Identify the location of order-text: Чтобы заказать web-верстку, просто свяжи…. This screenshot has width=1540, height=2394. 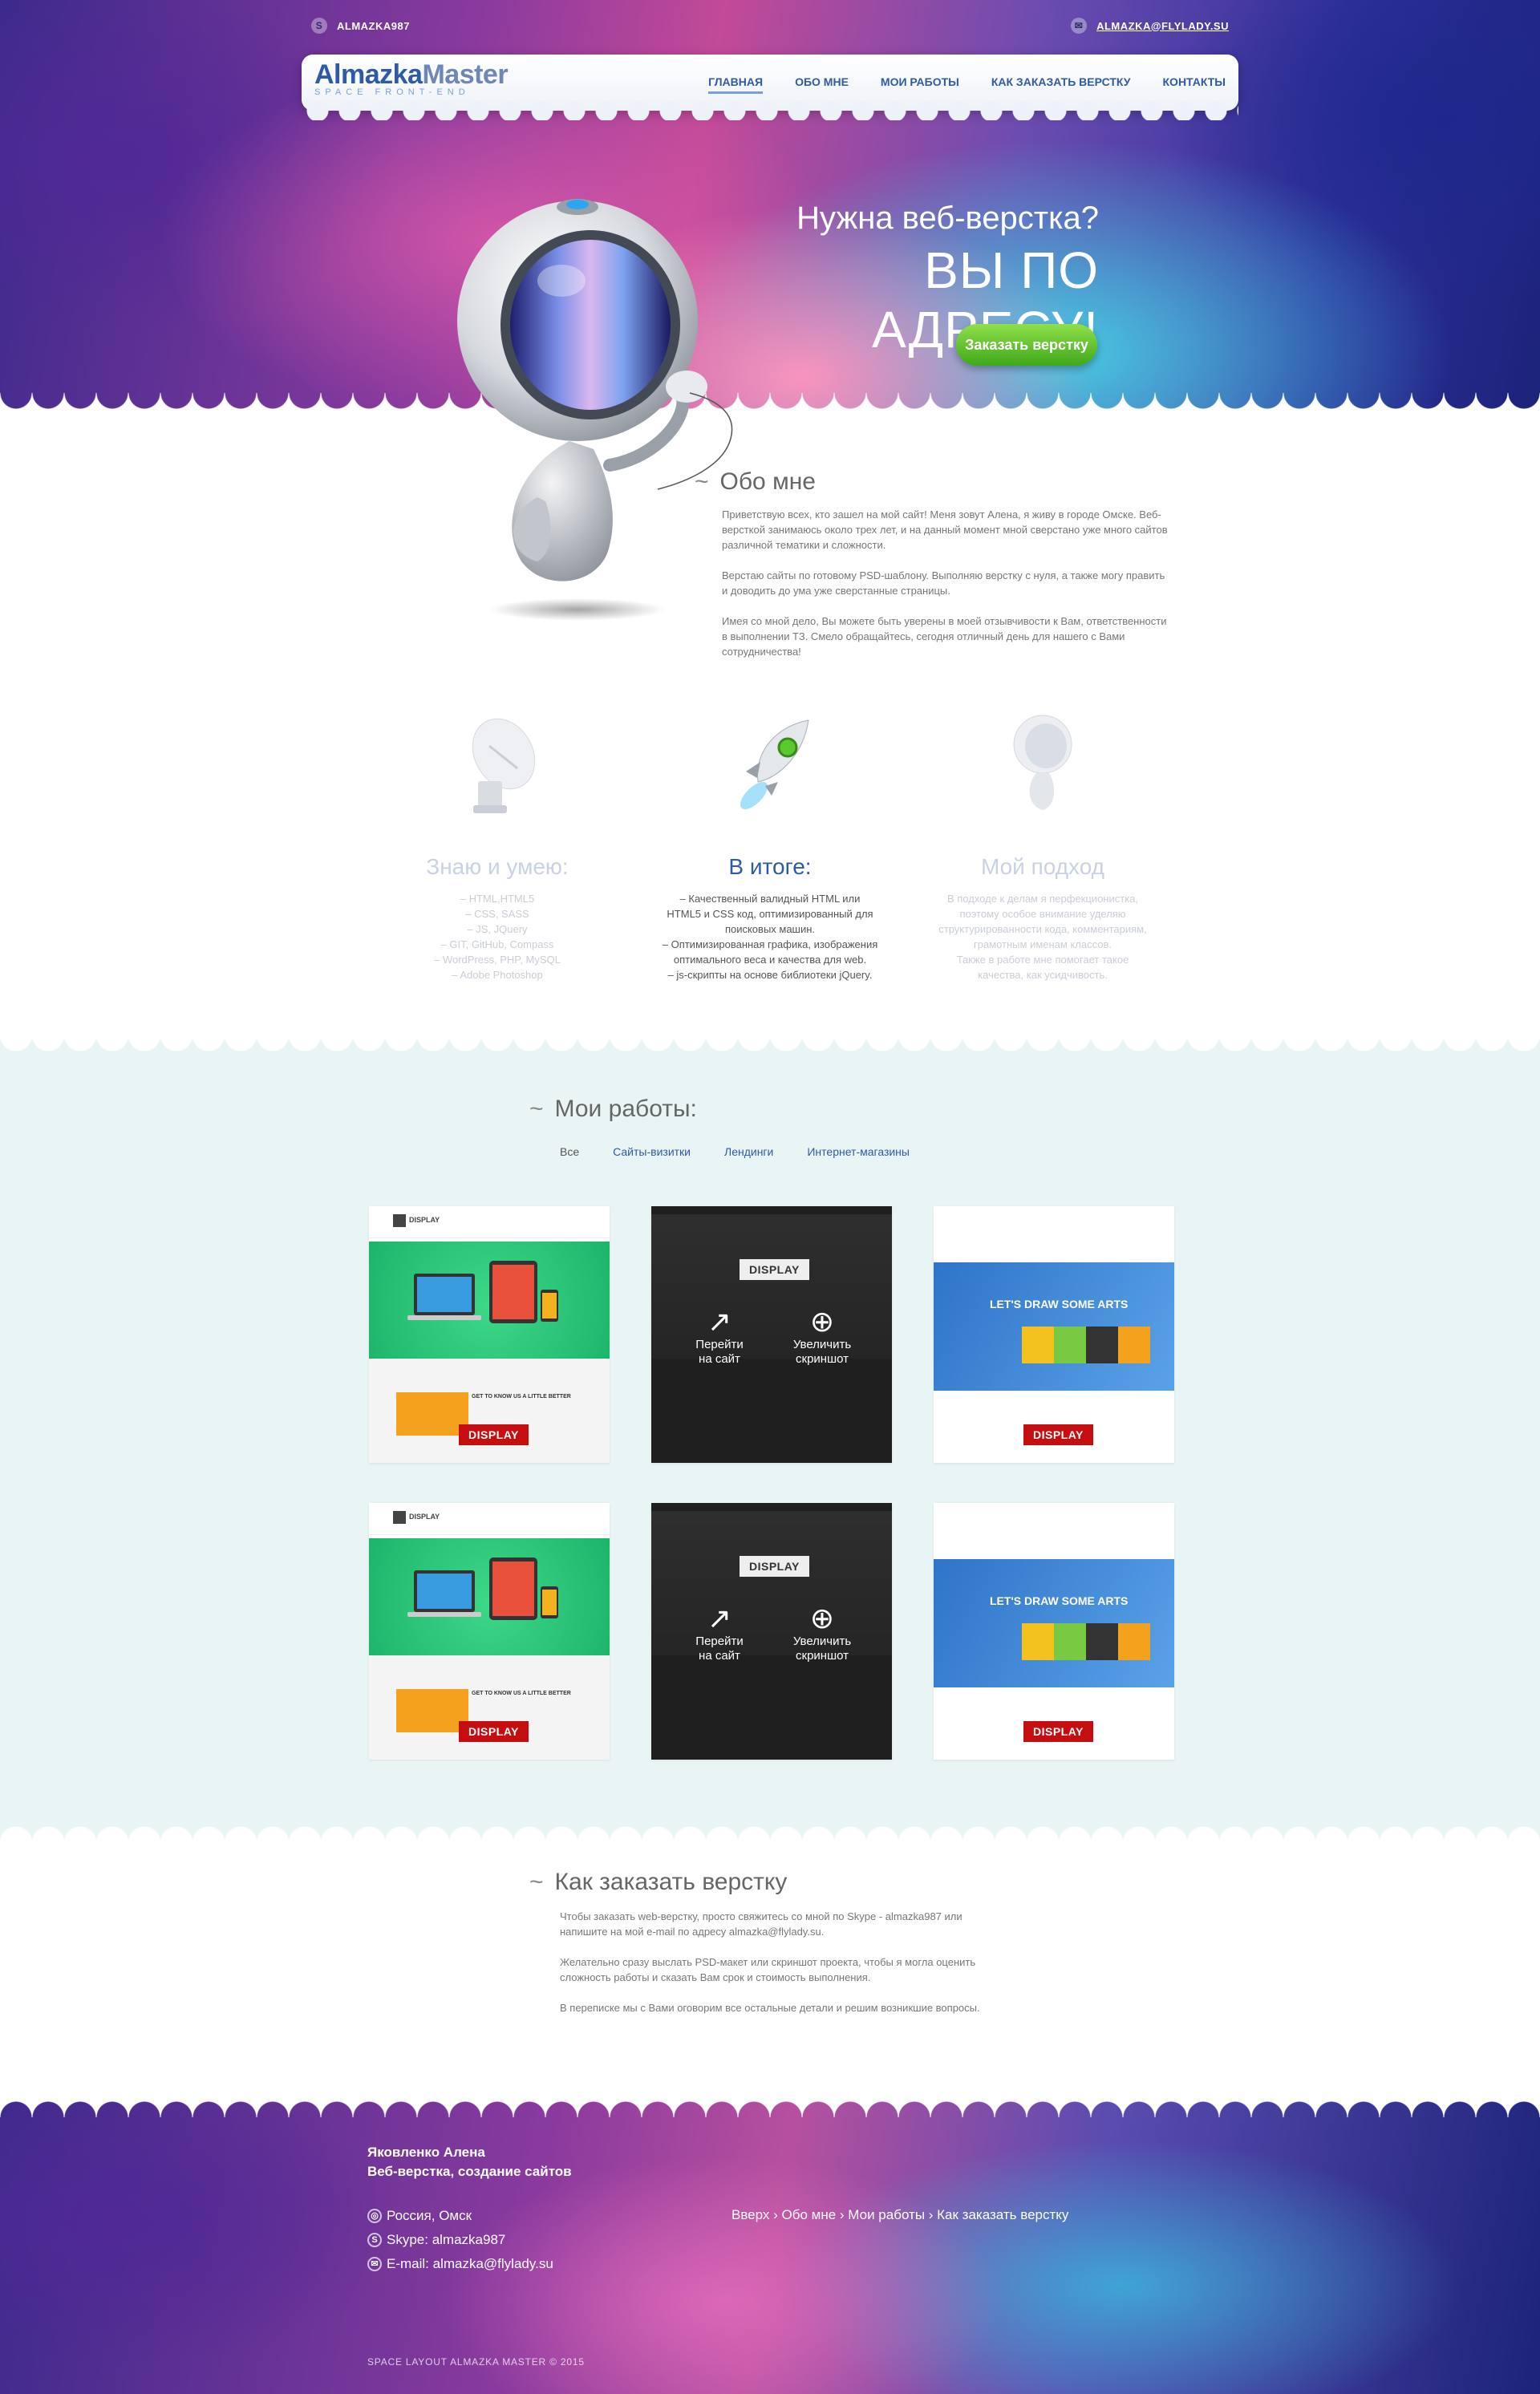
(784, 1970).